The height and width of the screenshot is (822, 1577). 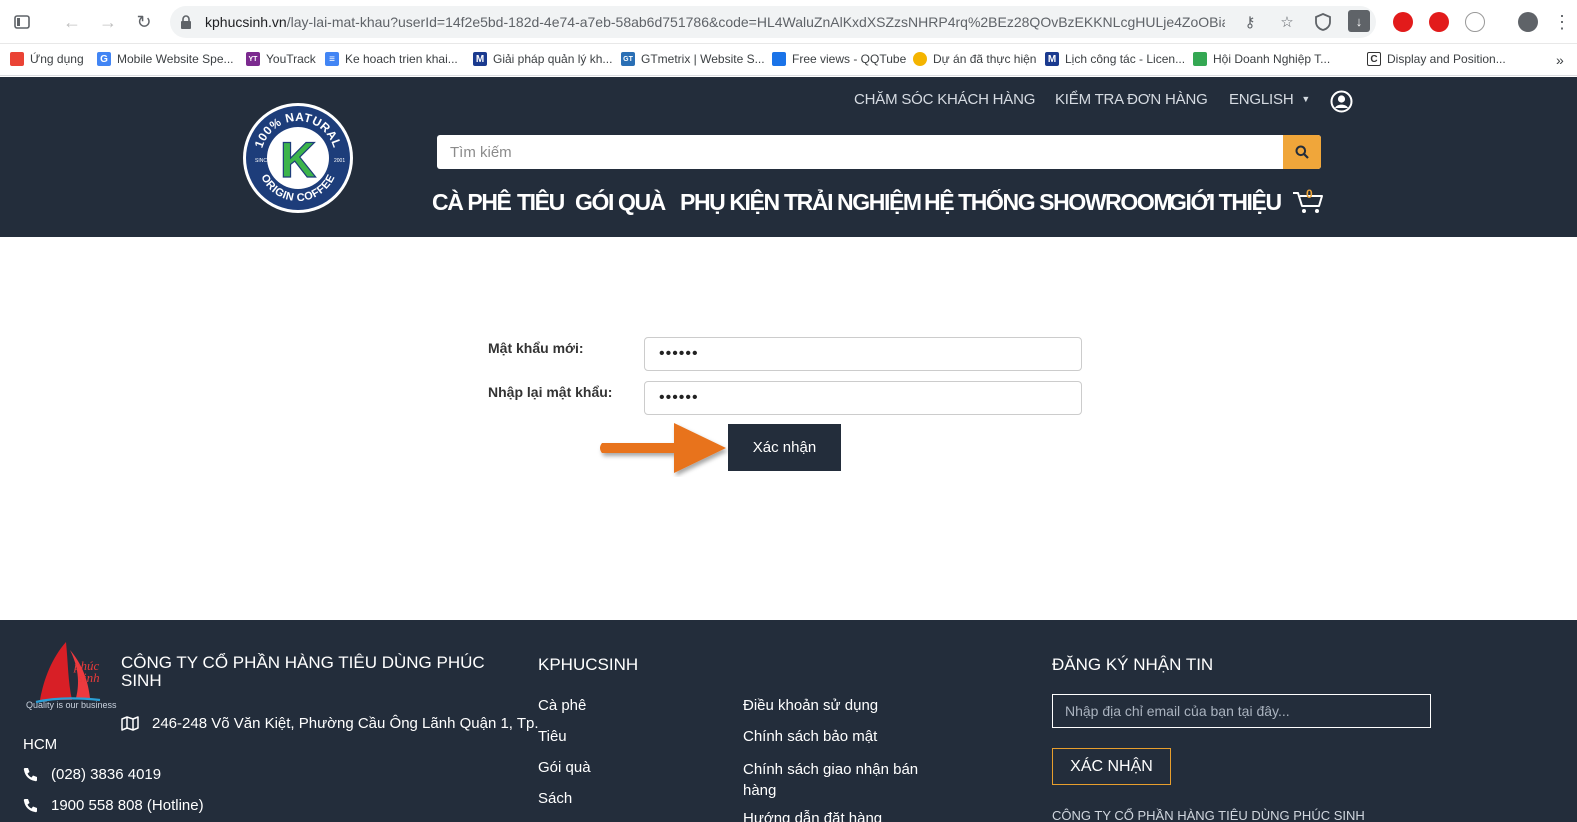 I want to click on bookmark-item: YT YouTrack, so click(x=281, y=59).